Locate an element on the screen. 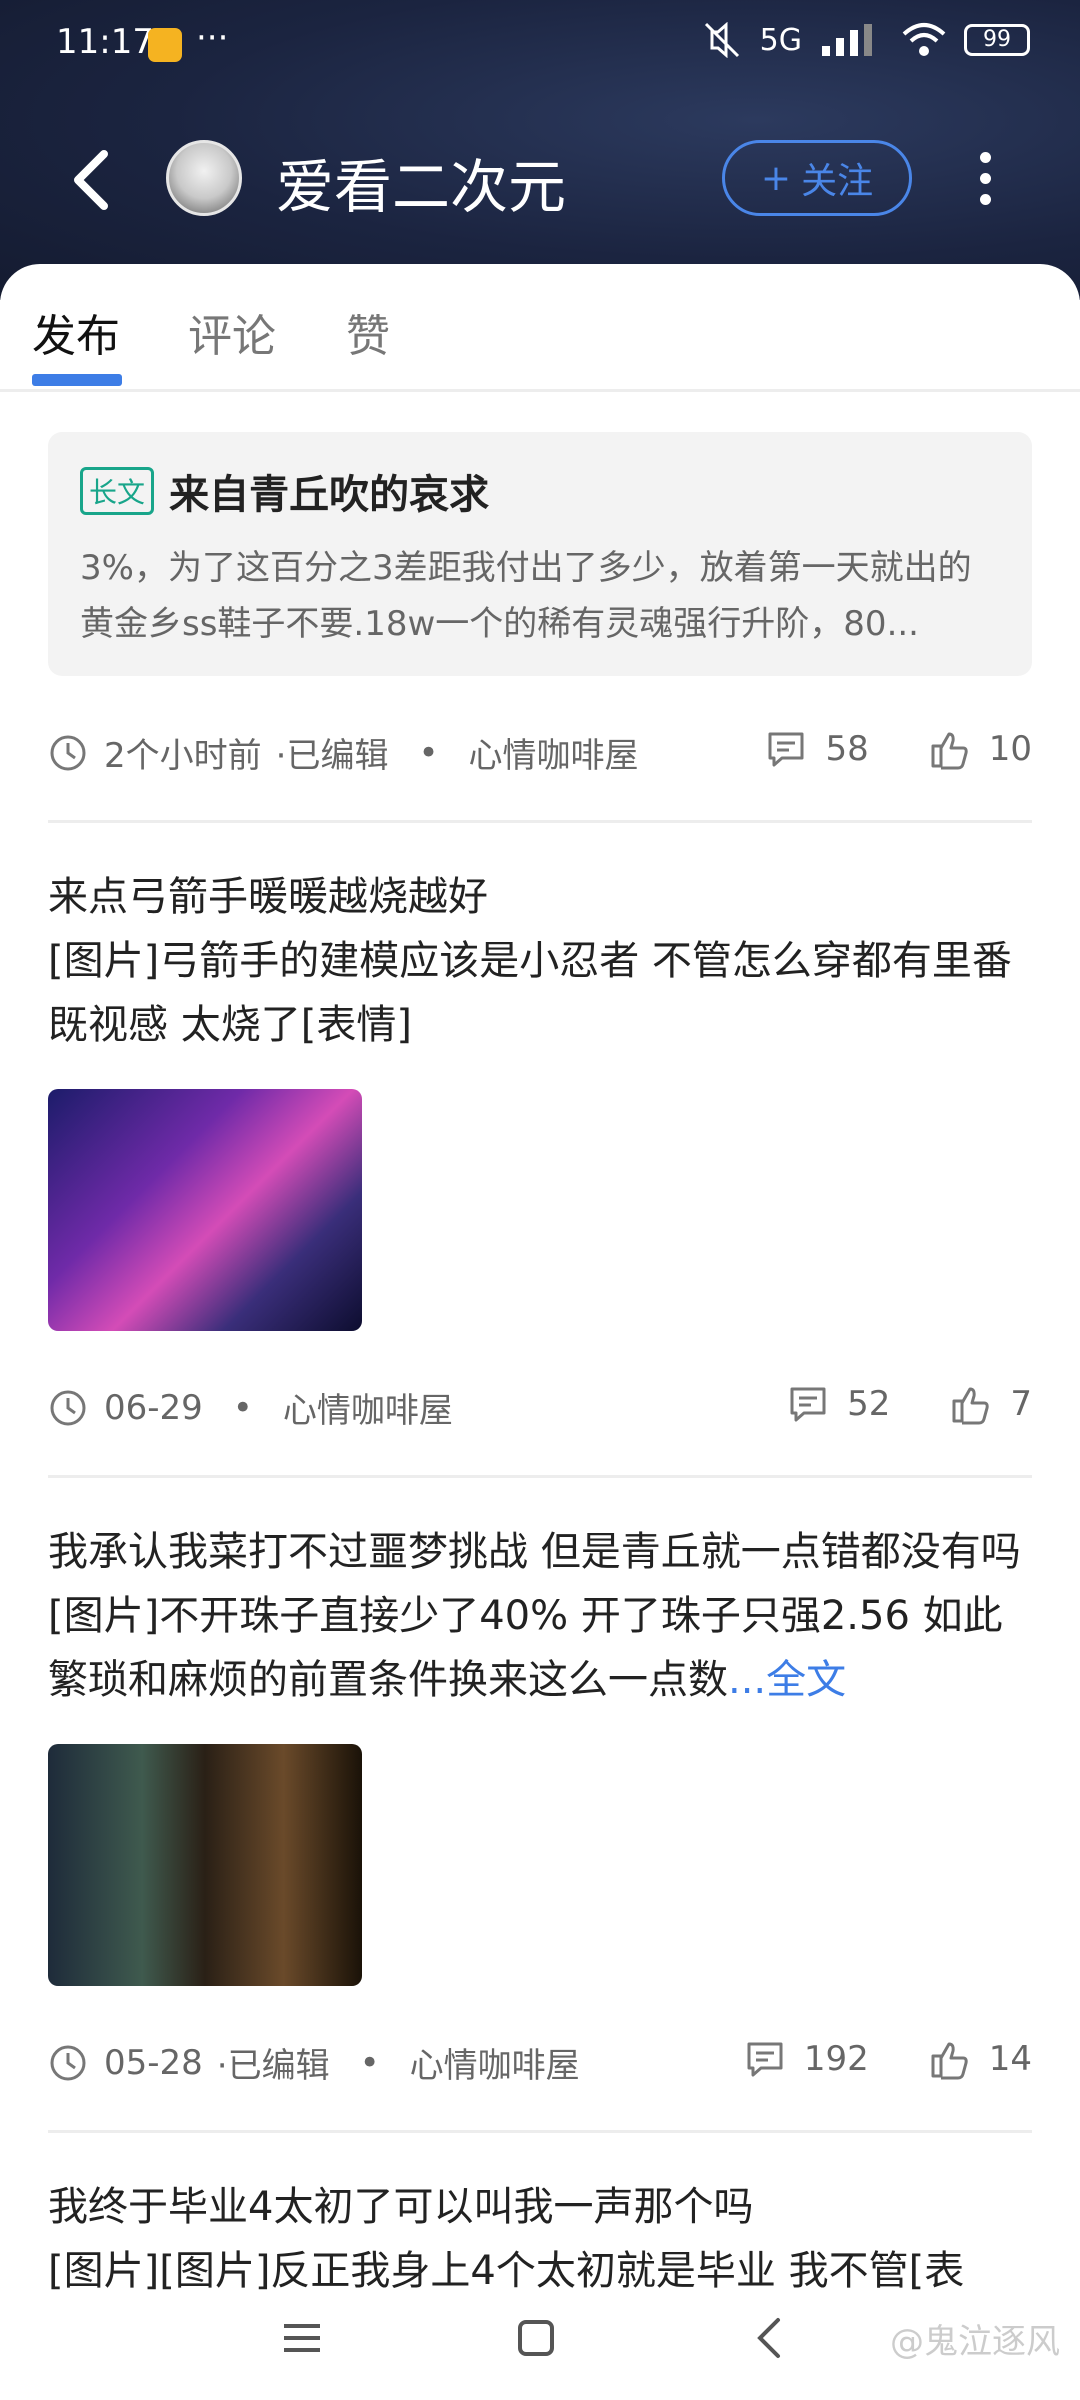  post-meta: 06-29 • 心情咖啡屋 52 7 is located at coordinates (540, 1407).